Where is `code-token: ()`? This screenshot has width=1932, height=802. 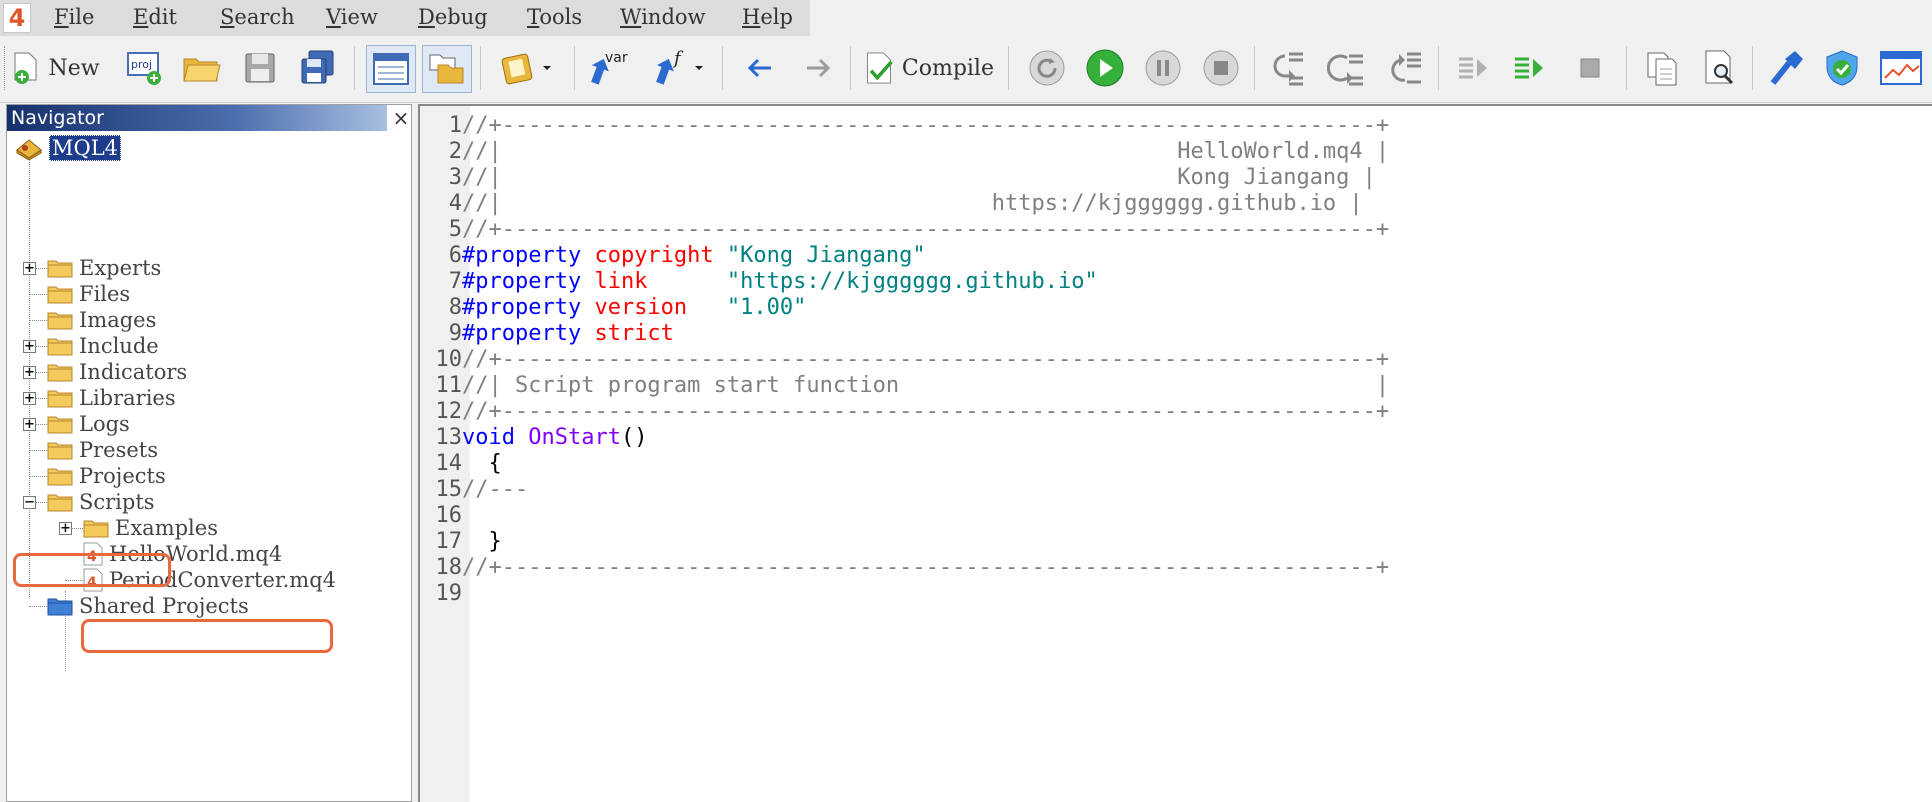 code-token: () is located at coordinates (634, 437).